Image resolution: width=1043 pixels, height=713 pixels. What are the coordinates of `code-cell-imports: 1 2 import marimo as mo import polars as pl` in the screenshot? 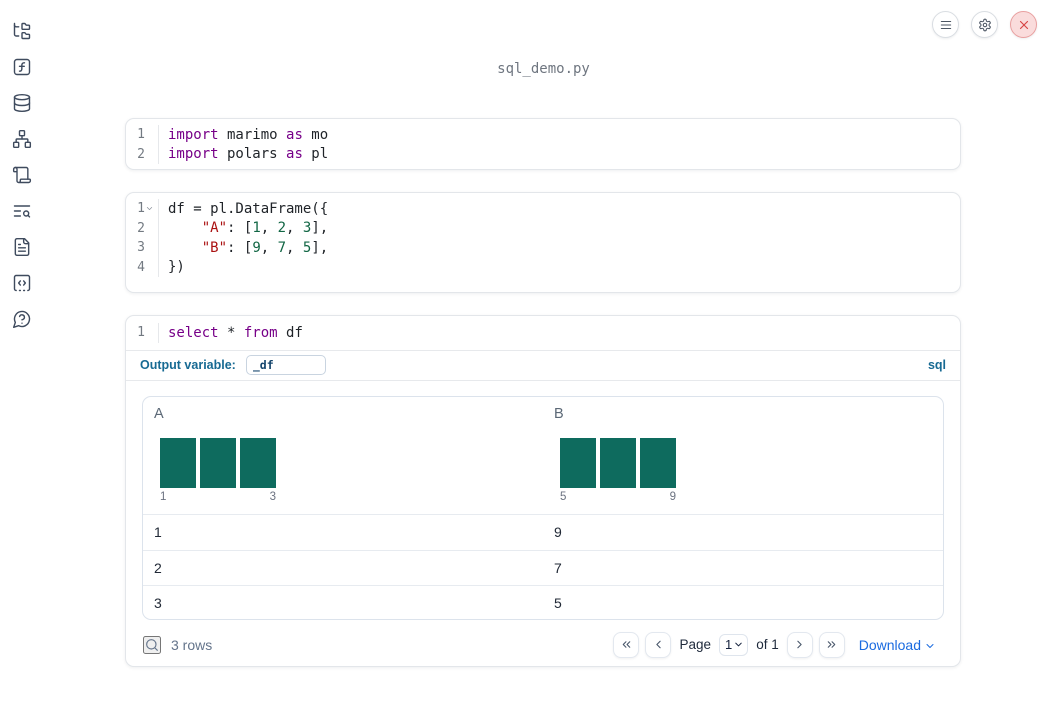 It's located at (543, 144).